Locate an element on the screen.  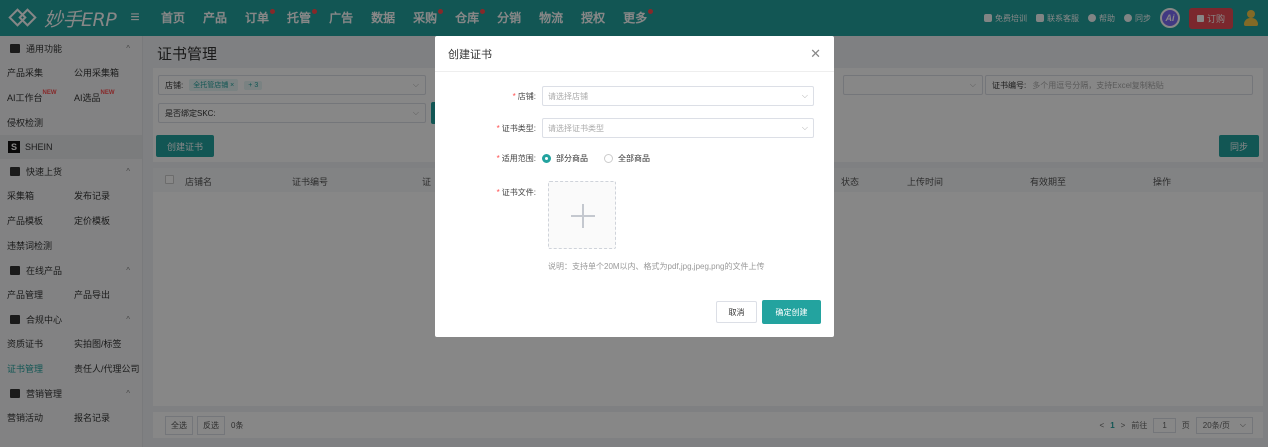
form-row-cert-type: * 证书类型: 请选择证书类型 ⌵ is located at coordinates (624, 128).